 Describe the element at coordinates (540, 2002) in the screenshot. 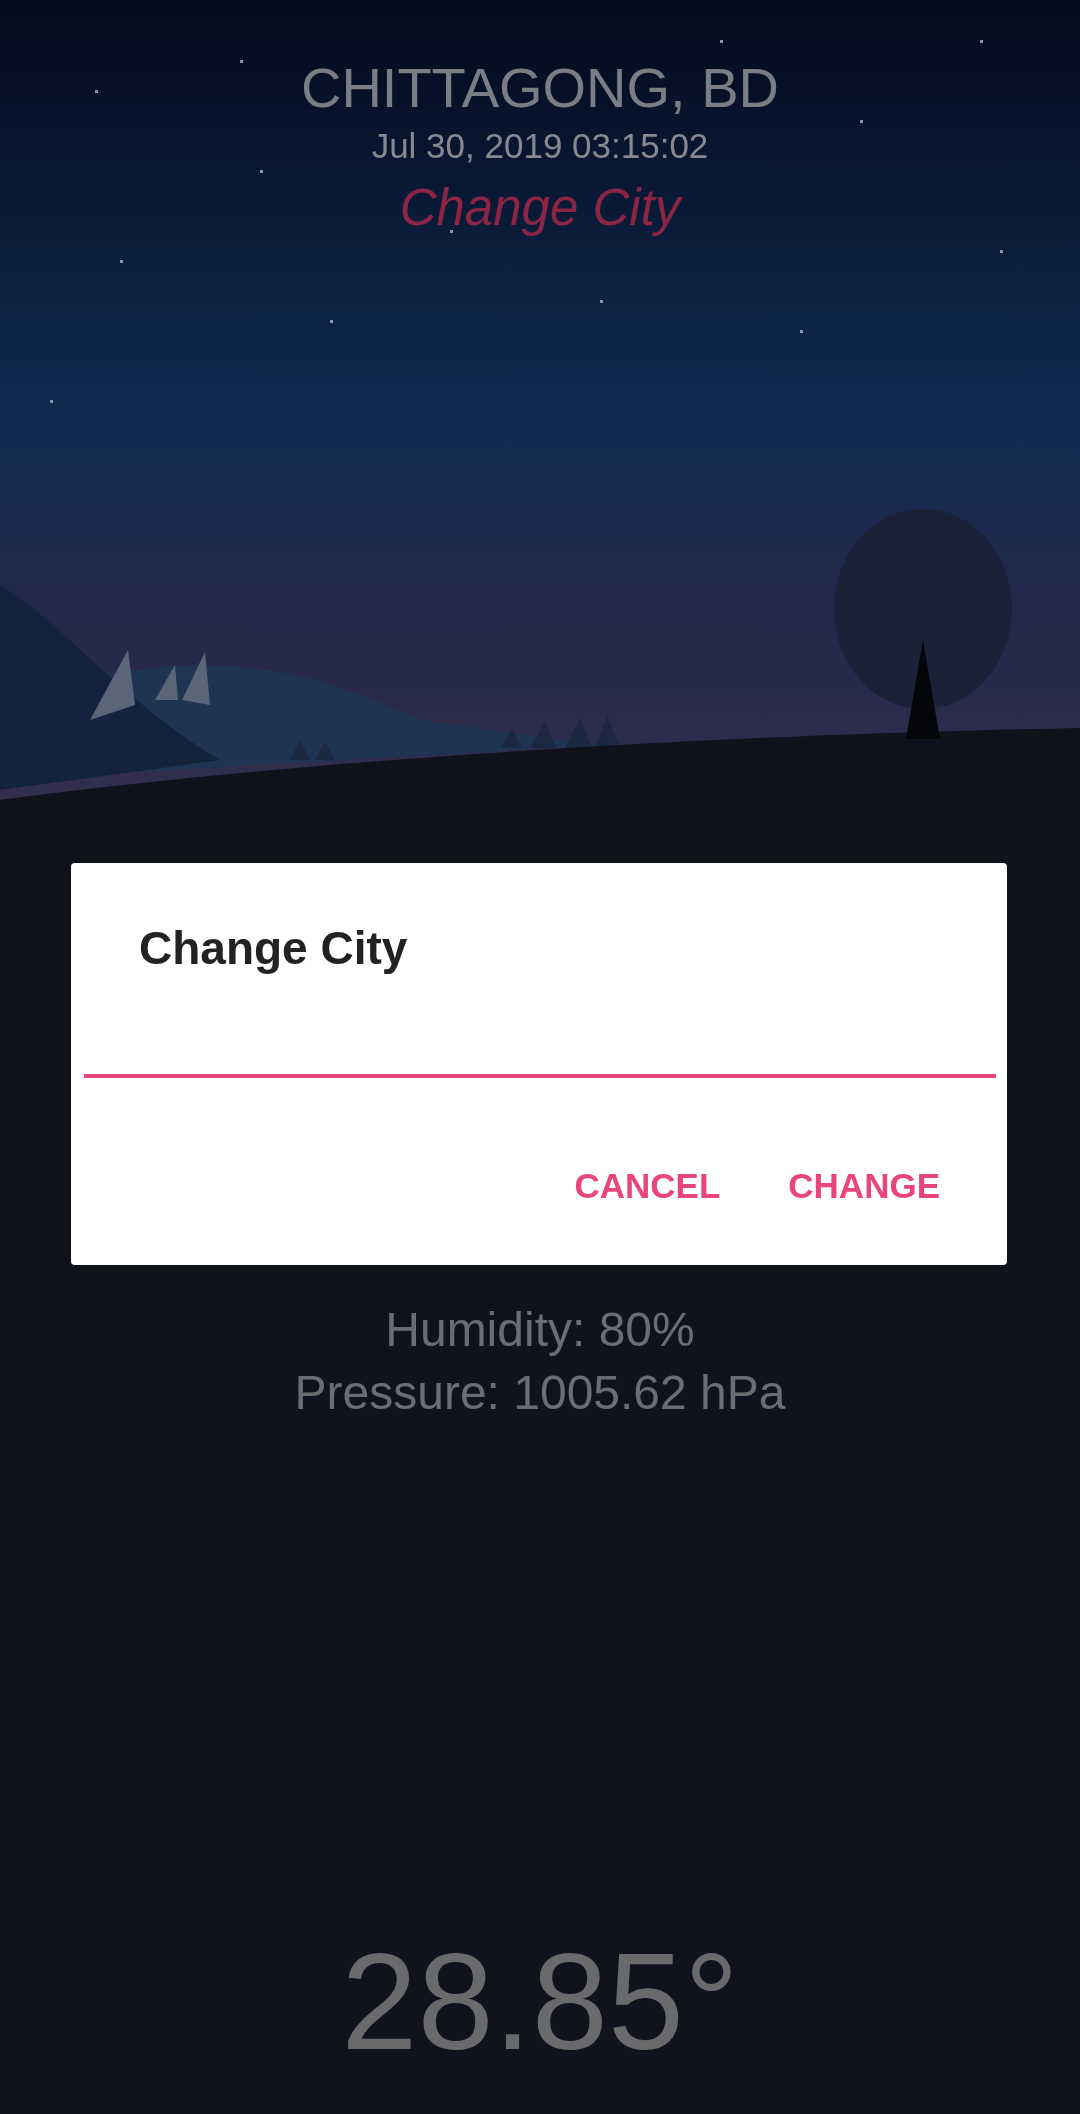

I see `temperature: 28.85°` at that location.